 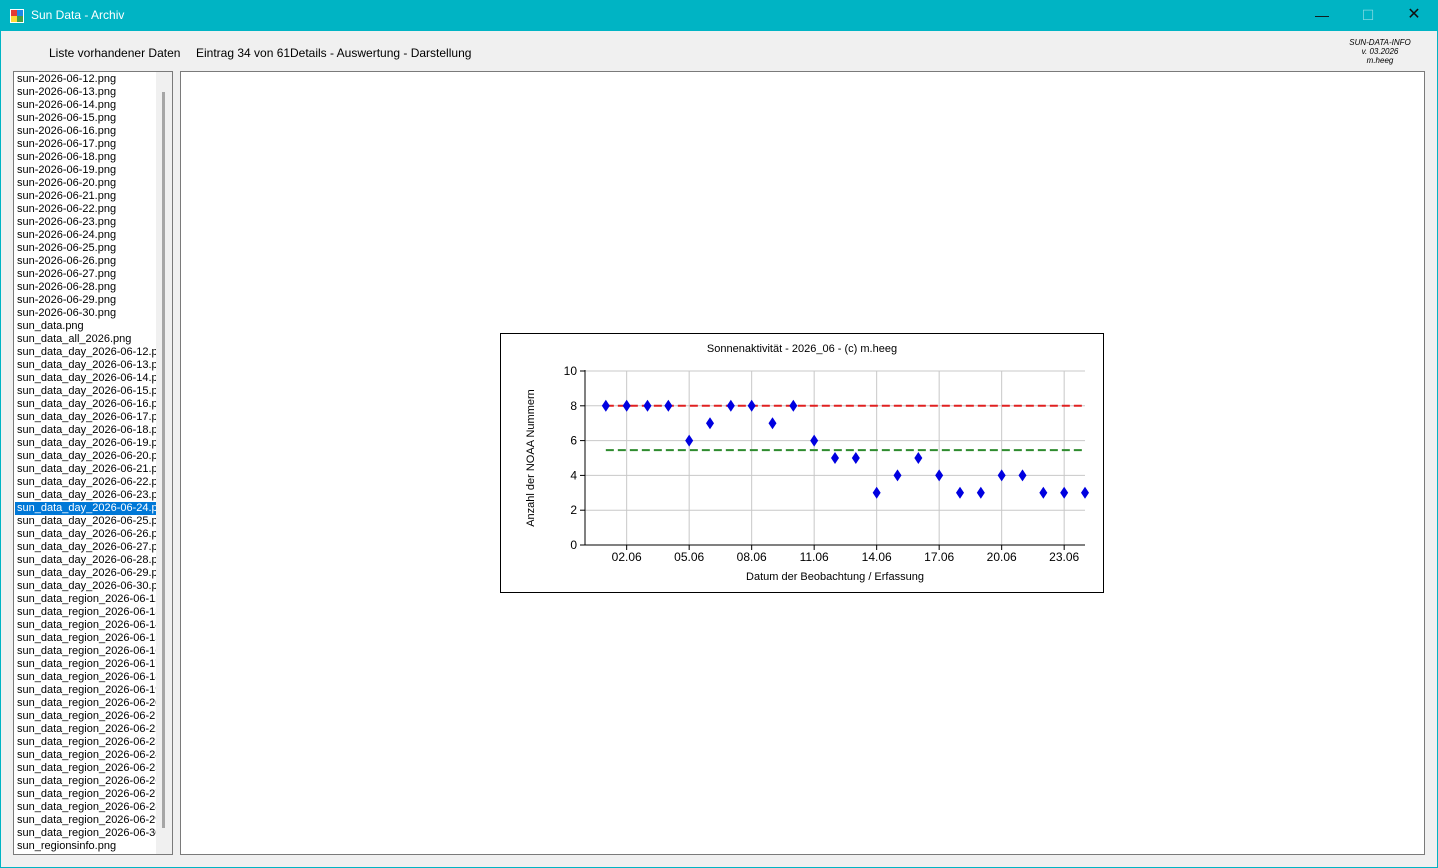 I want to click on x-tick-label: 14.06, so click(x=877, y=557).